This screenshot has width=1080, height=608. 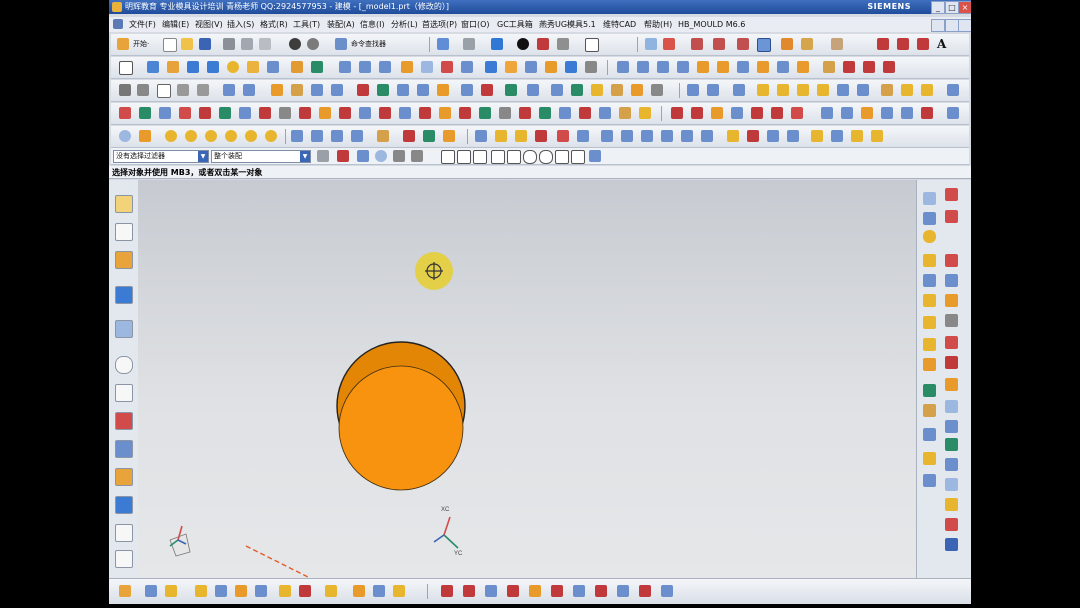 I want to click on wave-linker-icon, so click(x=693, y=90).